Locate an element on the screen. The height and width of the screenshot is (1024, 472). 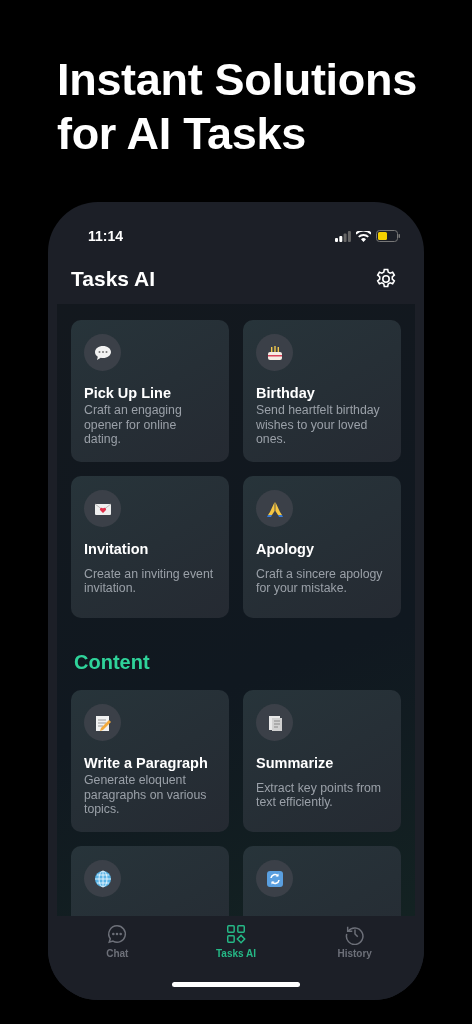
battery-icon is located at coordinates (388, 236).